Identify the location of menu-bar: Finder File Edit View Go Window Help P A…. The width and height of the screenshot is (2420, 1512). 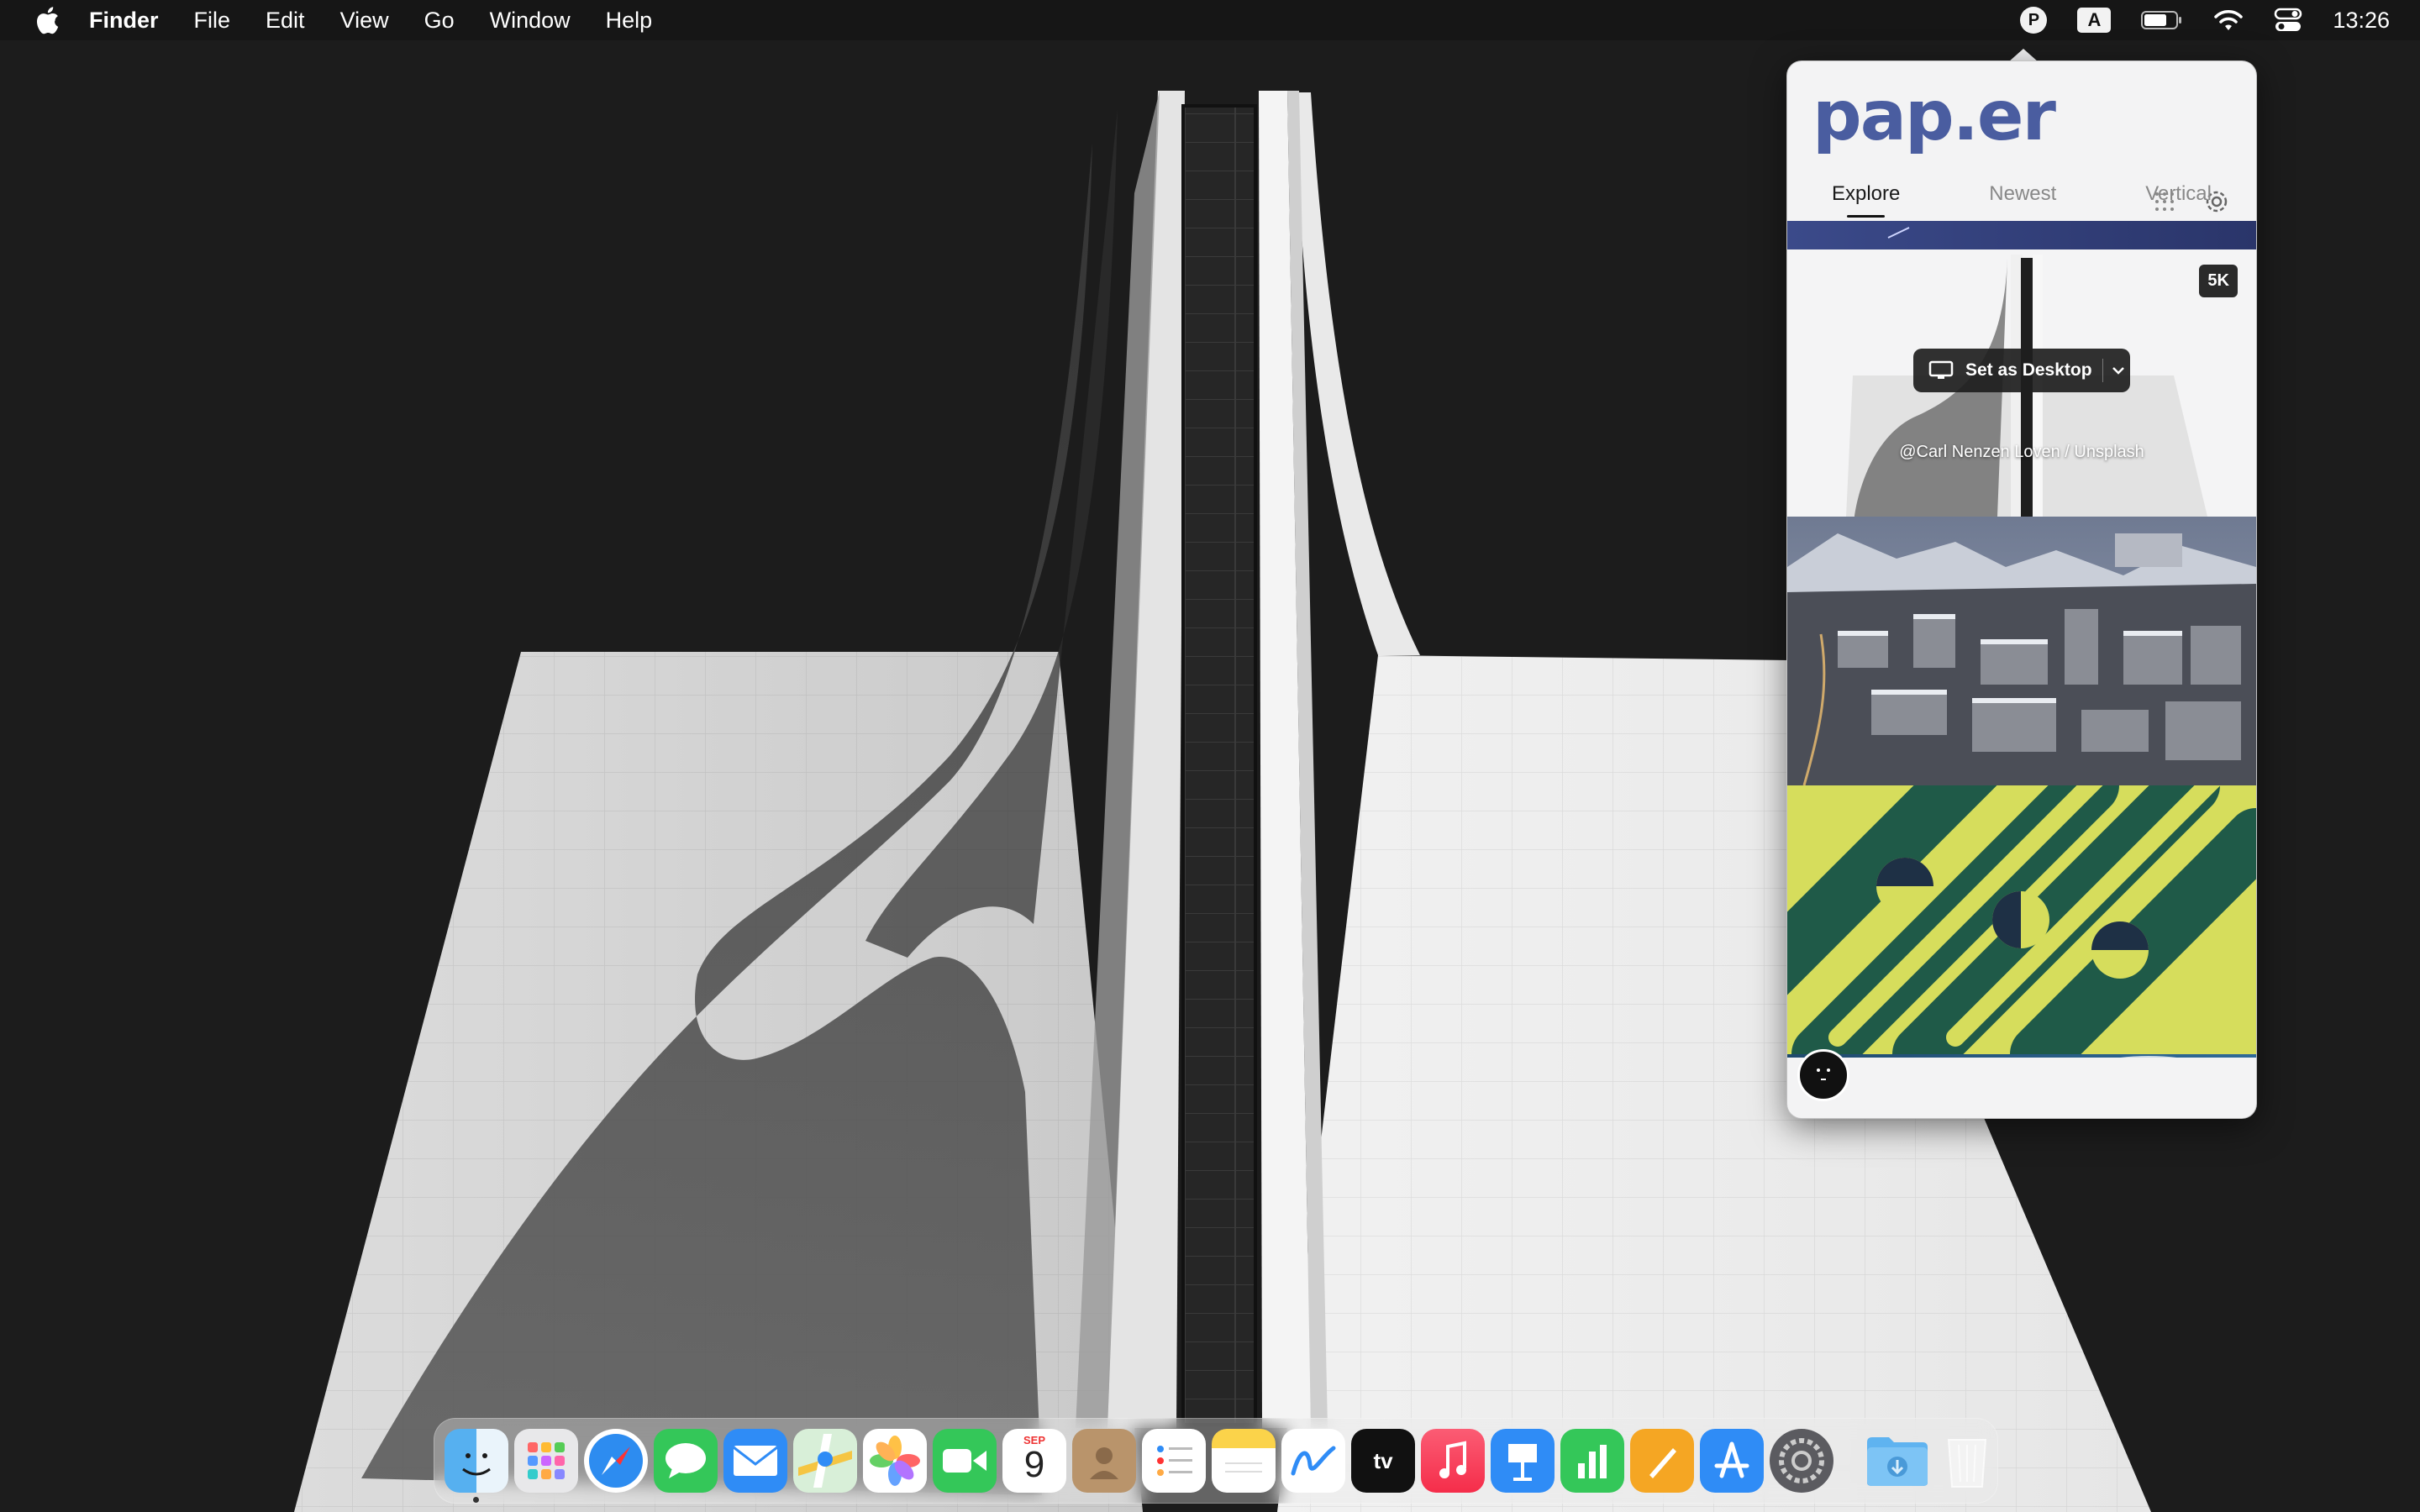
(1210, 20).